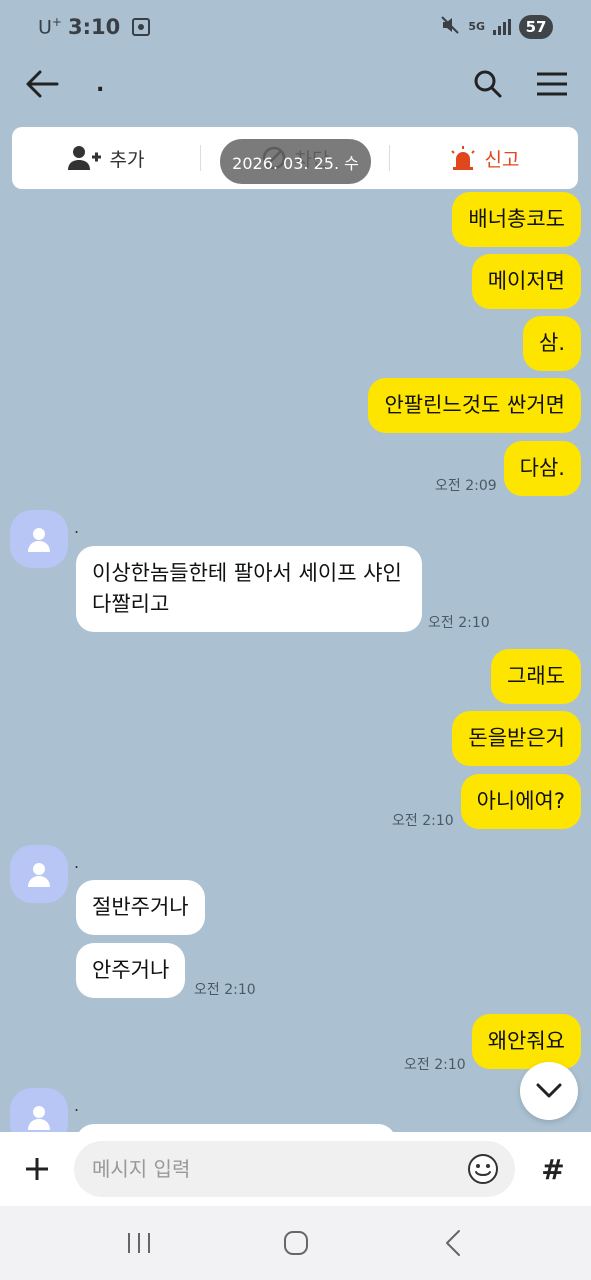 This screenshot has width=591, height=1280. What do you see at coordinates (553, 1169) in the screenshot?
I see `hash-icon: #` at bounding box center [553, 1169].